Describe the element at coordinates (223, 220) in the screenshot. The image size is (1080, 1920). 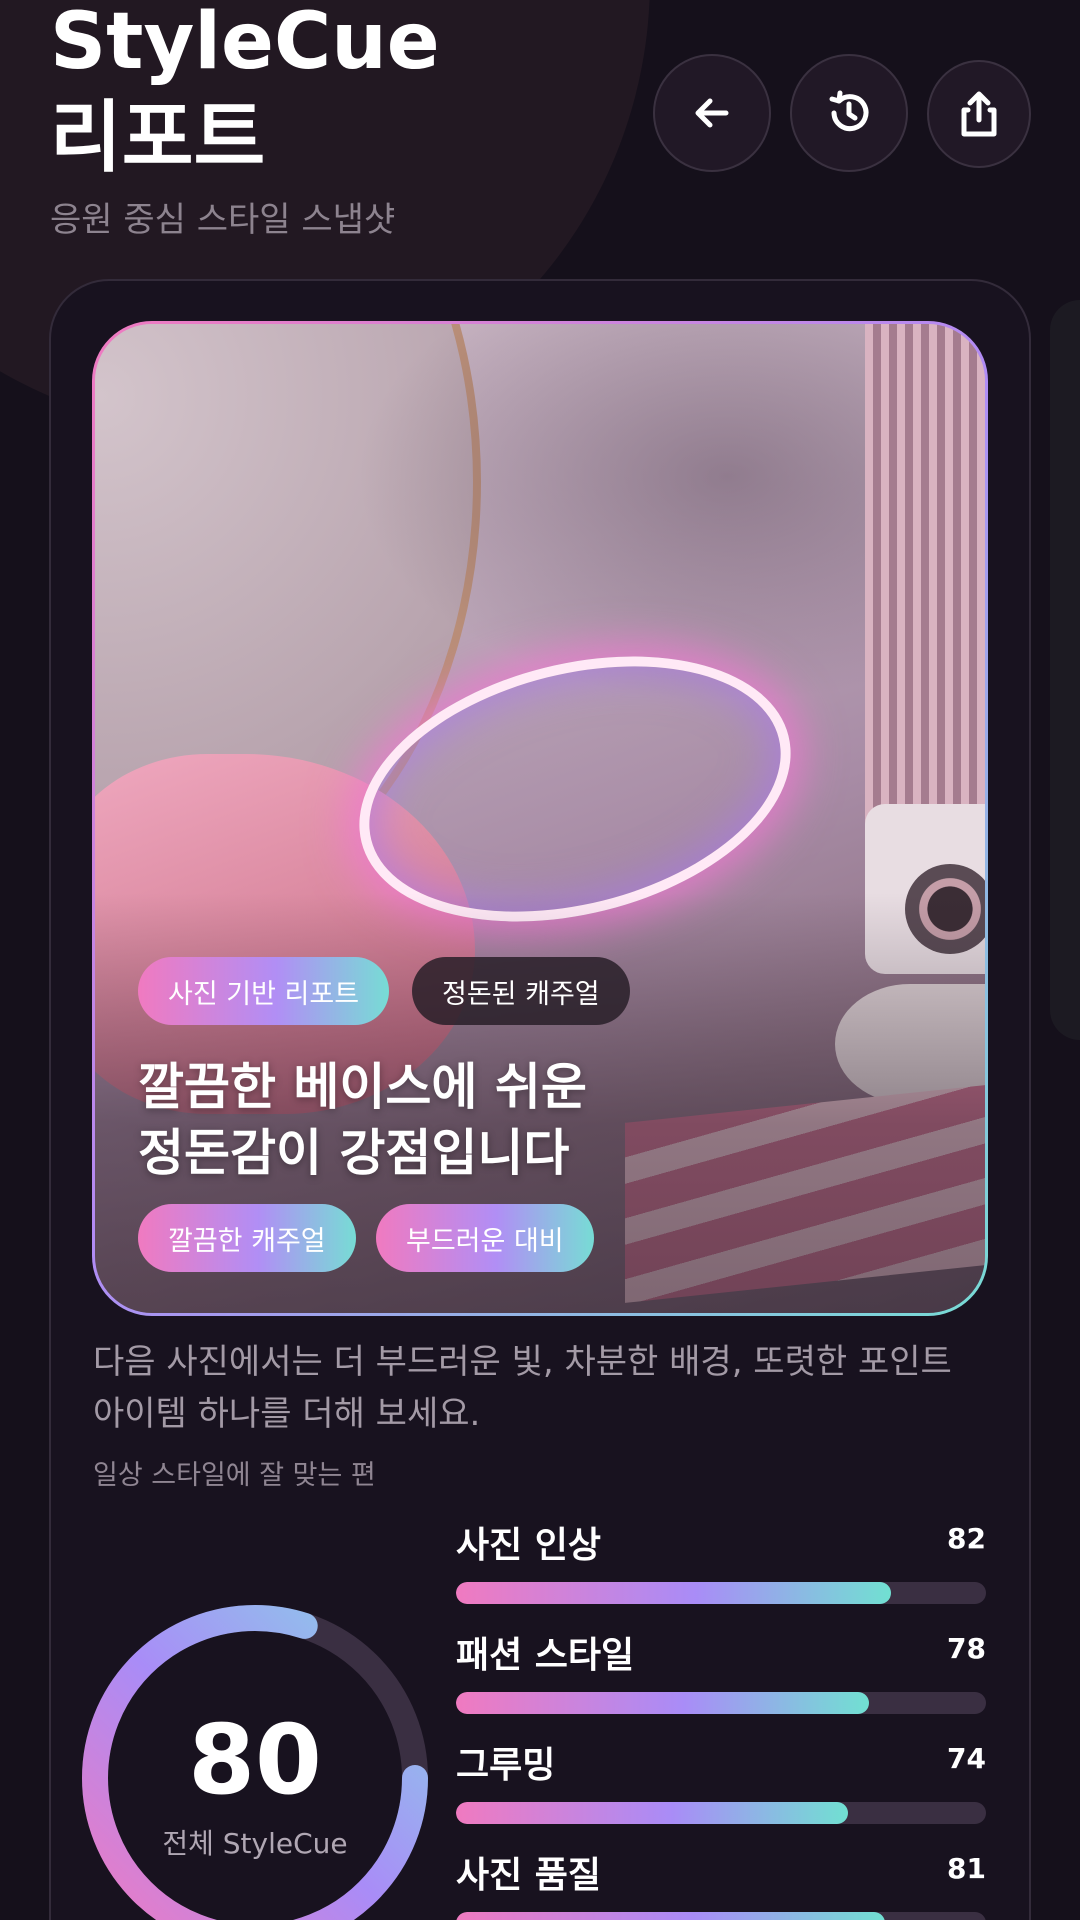
I see `page-subtitle: 응원 중심 스타일 스냅샷` at that location.